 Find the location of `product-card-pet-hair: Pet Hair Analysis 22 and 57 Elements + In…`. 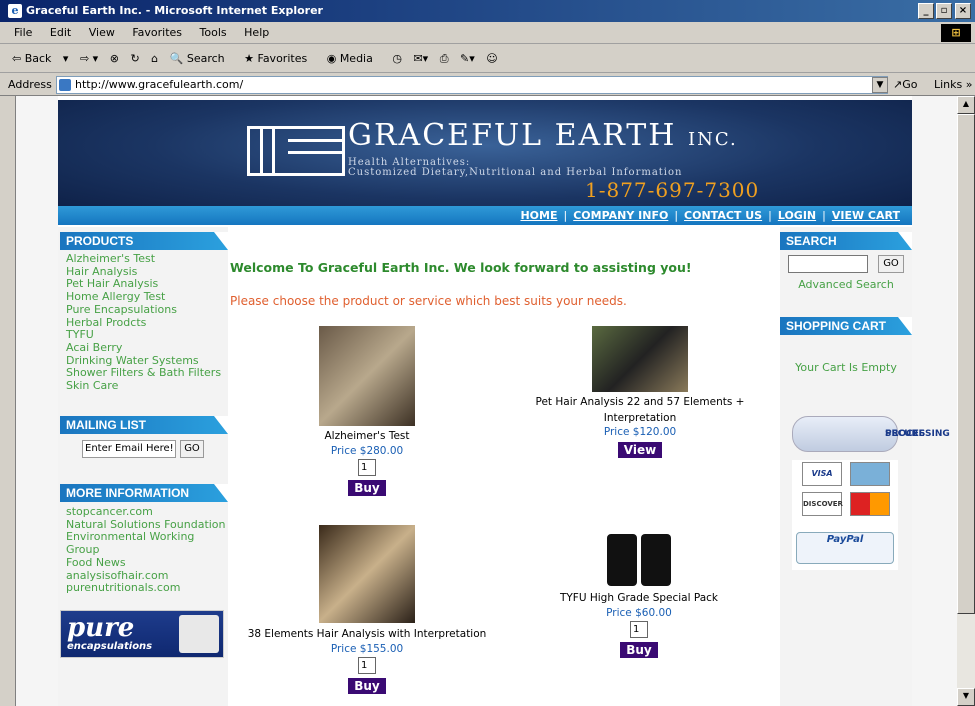

product-card-pet-hair: Pet Hair Analysis 22 and 57 Elements + In… is located at coordinates (640, 392).